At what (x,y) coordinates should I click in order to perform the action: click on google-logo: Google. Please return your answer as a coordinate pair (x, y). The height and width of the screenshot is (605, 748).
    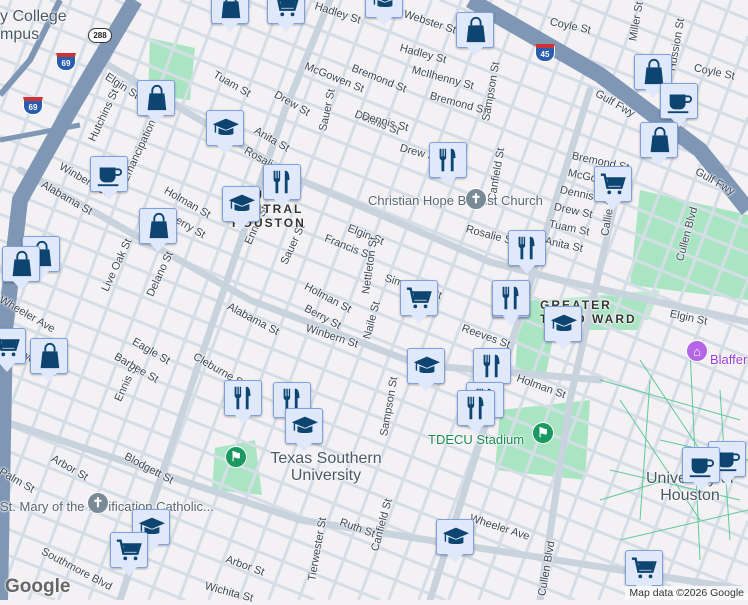
    Looking at the image, I should click on (38, 586).